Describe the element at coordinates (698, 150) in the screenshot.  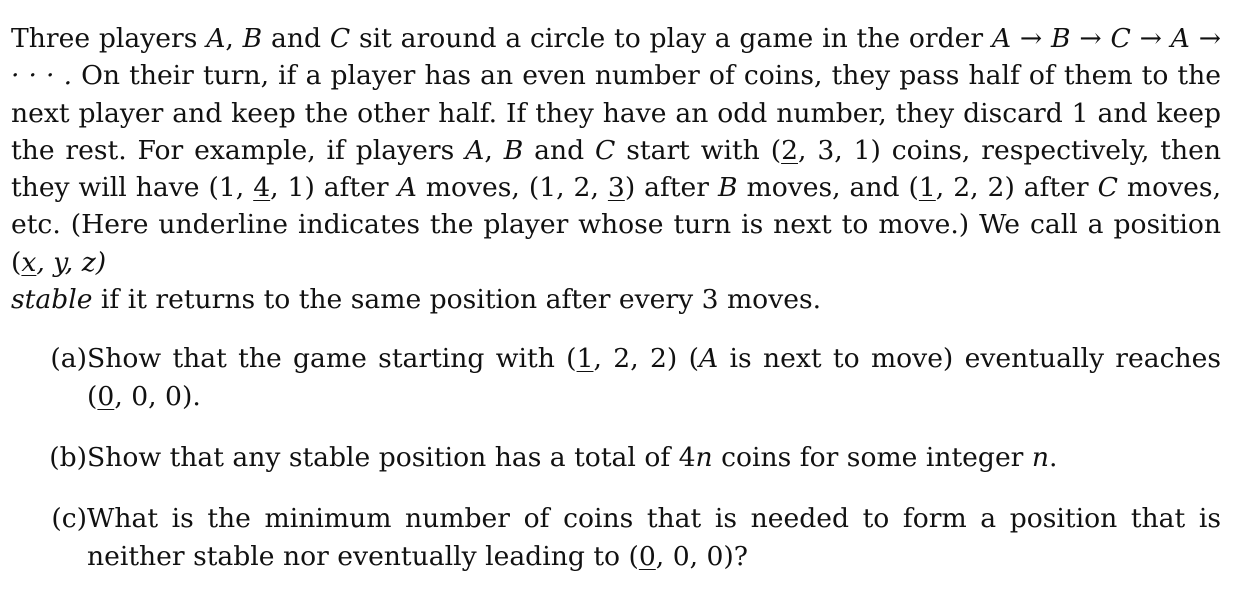
I see `intro-text: start with (` at that location.